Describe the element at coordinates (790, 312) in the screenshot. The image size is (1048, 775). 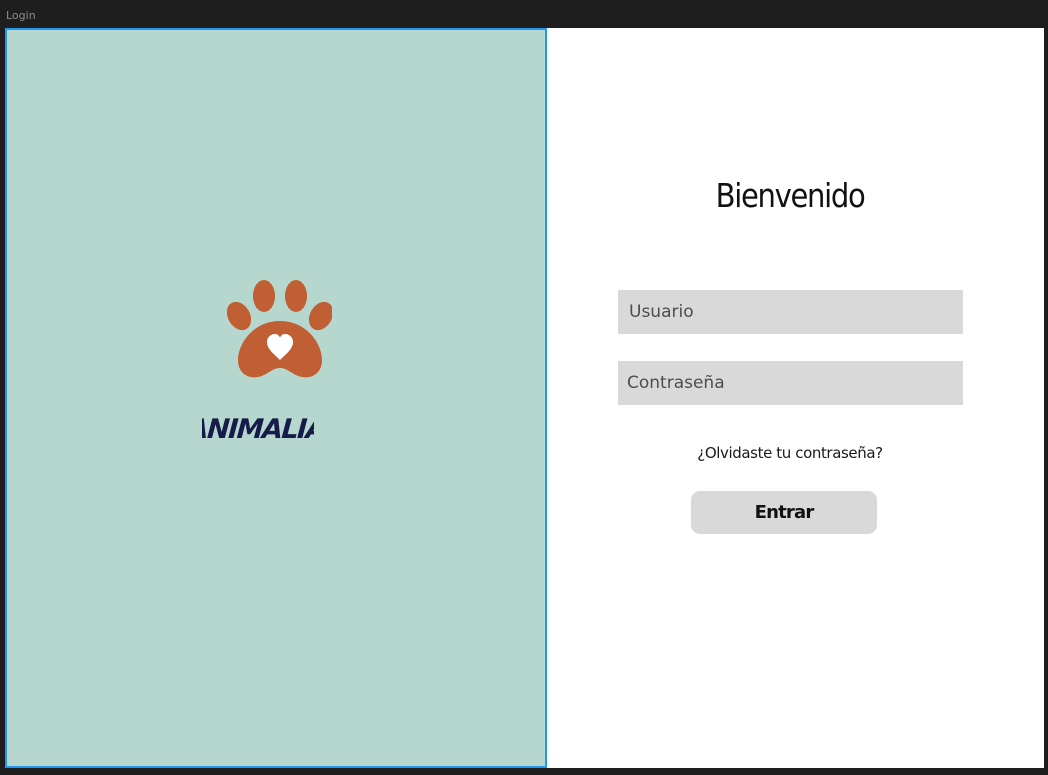
I see `username-input` at that location.